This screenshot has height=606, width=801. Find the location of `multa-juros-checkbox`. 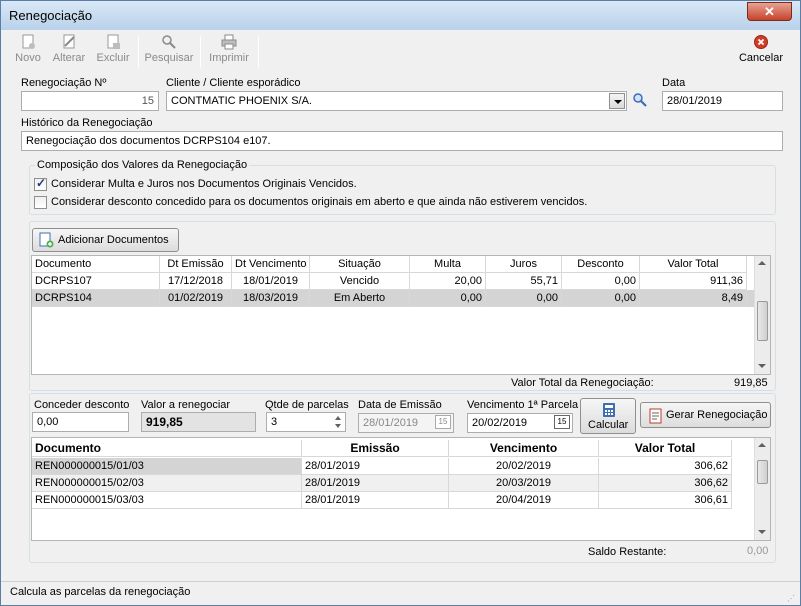

multa-juros-checkbox is located at coordinates (40, 183).